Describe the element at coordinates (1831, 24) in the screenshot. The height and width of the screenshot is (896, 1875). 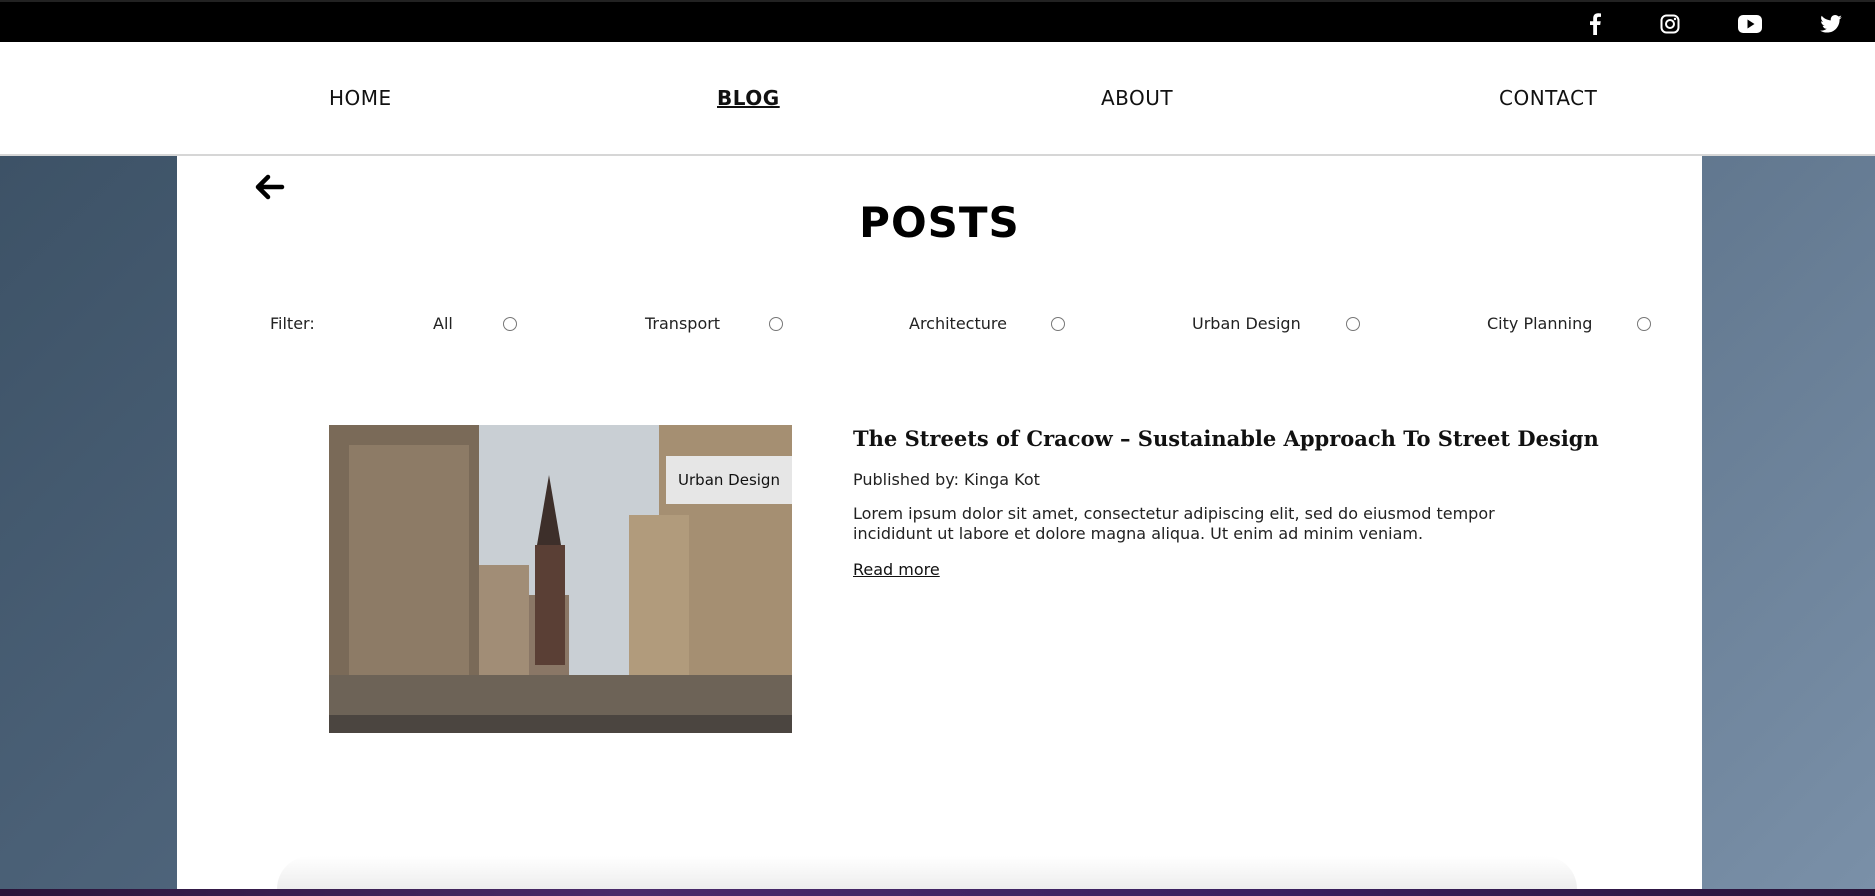
I see `twitter-icon` at that location.